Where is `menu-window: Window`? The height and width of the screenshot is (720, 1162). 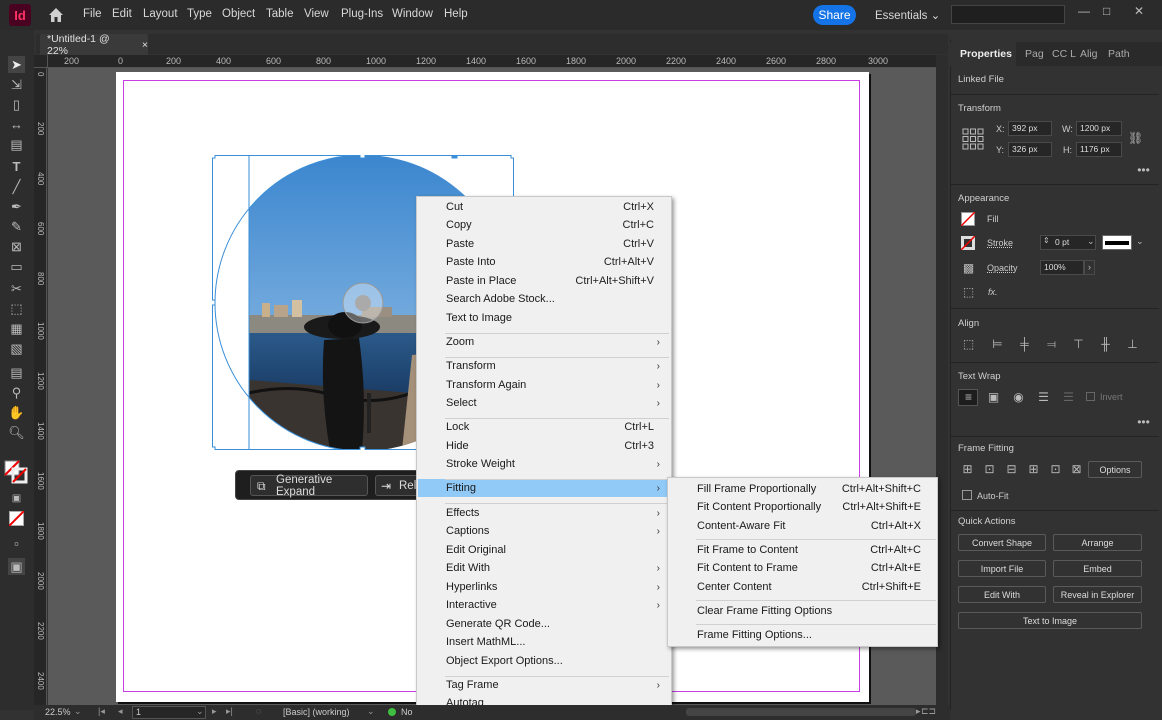 menu-window: Window is located at coordinates (412, 14).